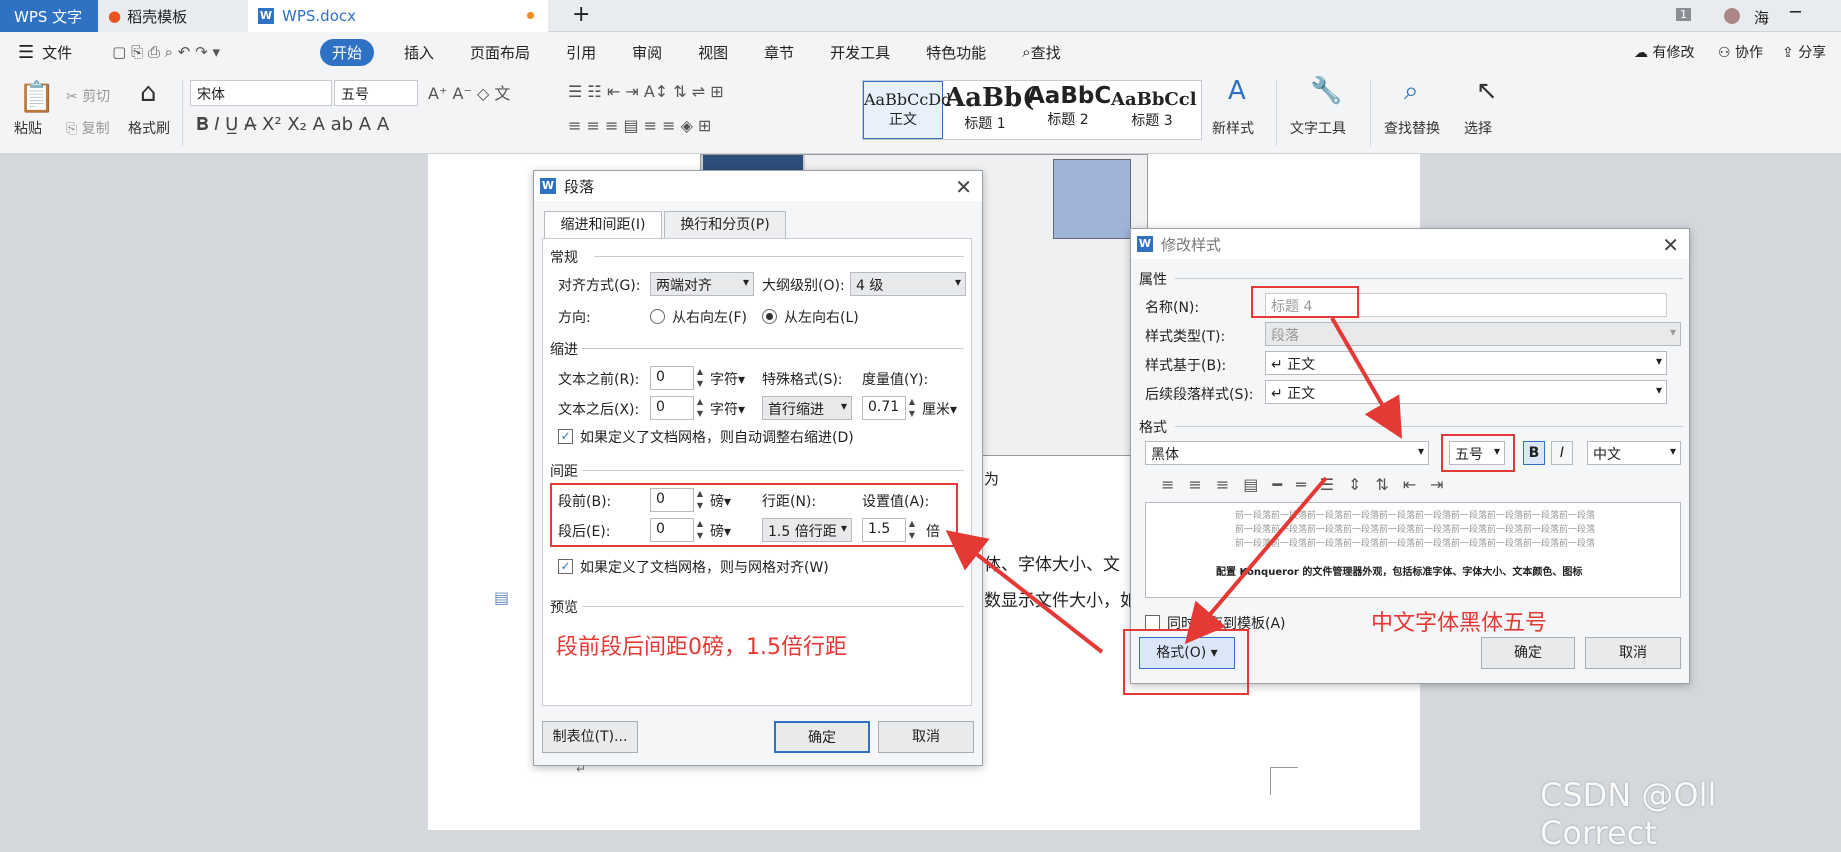 This screenshot has width=1841, height=852. What do you see at coordinates (1366, 377) in the screenshot?
I see `arrow-to-font-size` at bounding box center [1366, 377].